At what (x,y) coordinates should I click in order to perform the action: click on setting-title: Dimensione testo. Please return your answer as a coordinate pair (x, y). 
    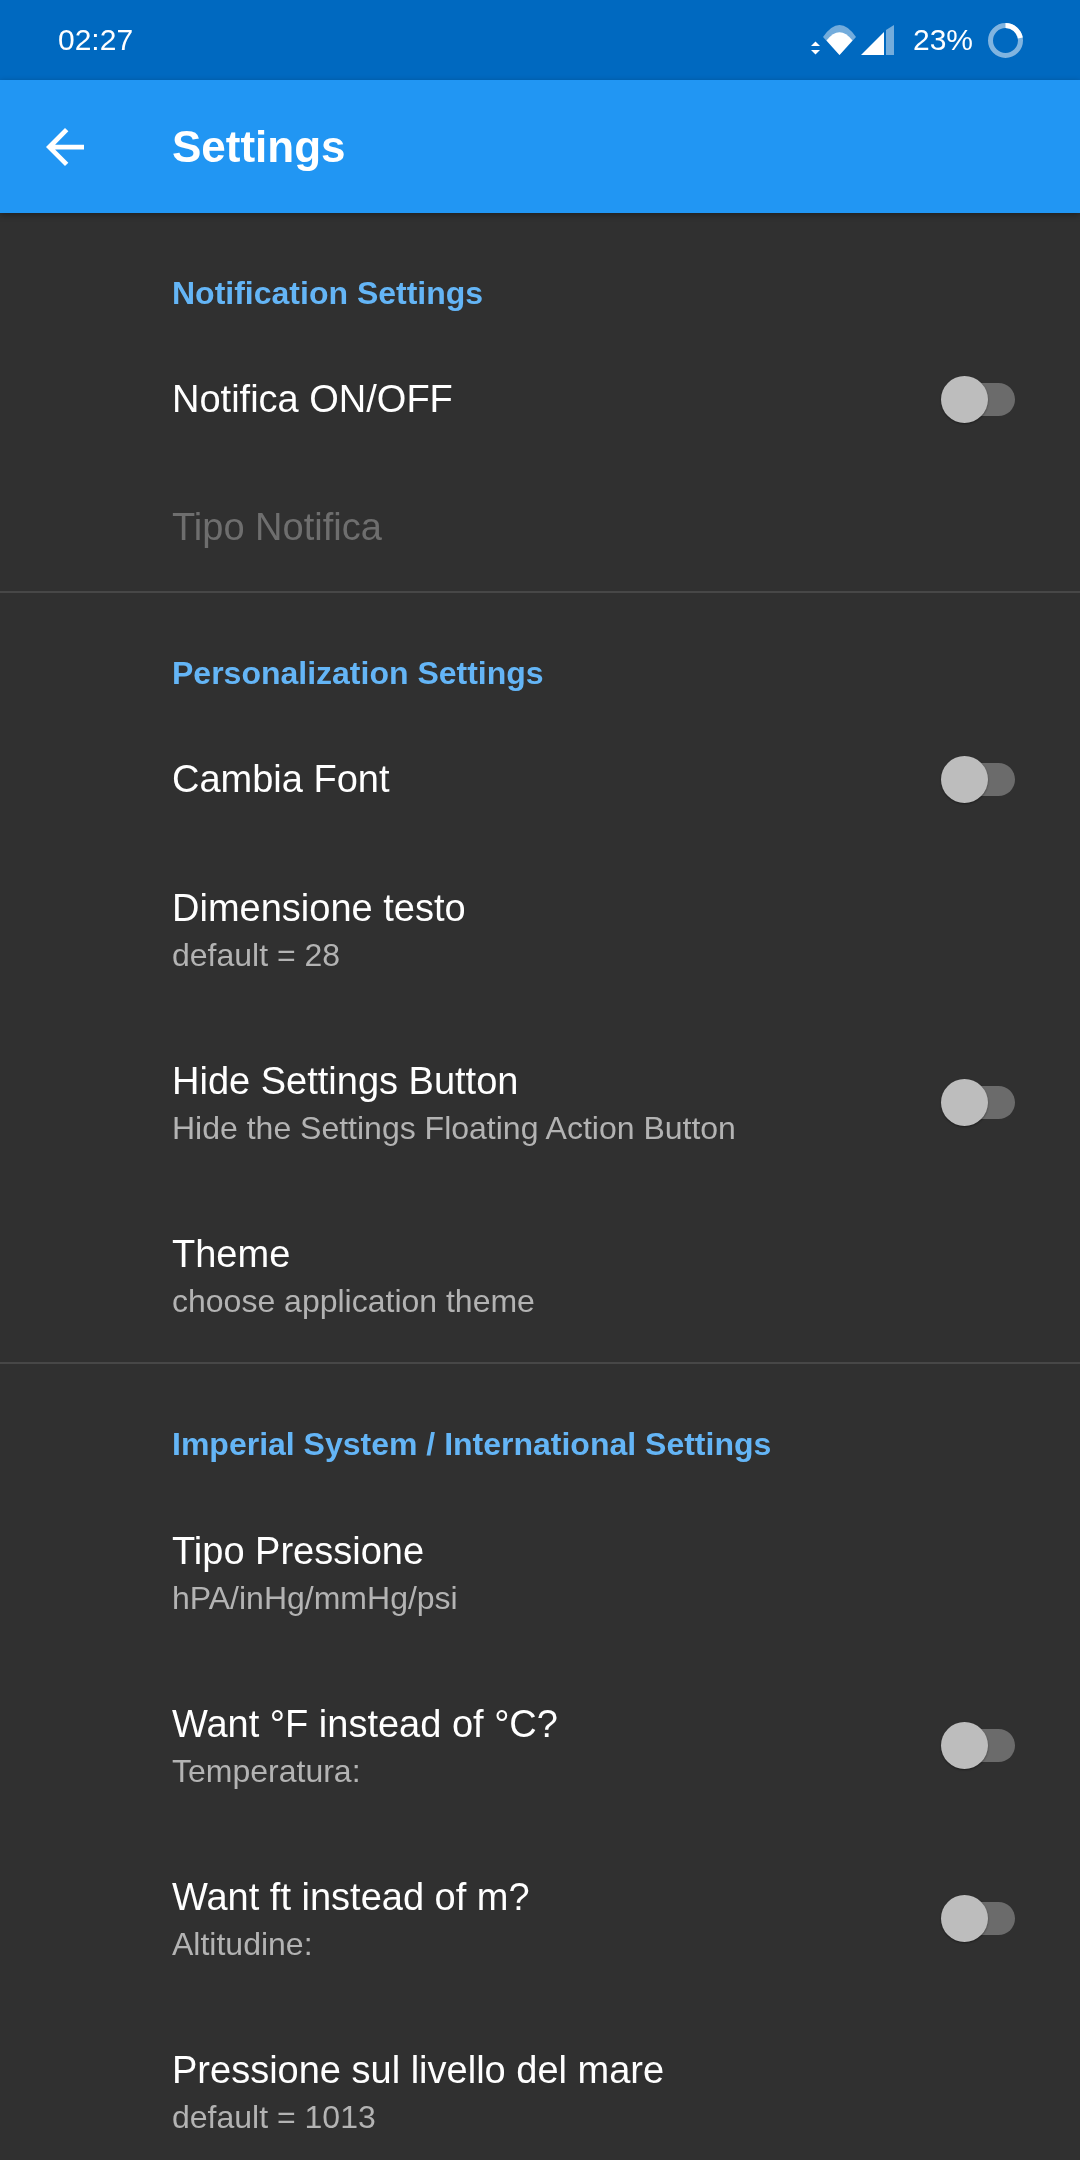
    Looking at the image, I should click on (319, 908).